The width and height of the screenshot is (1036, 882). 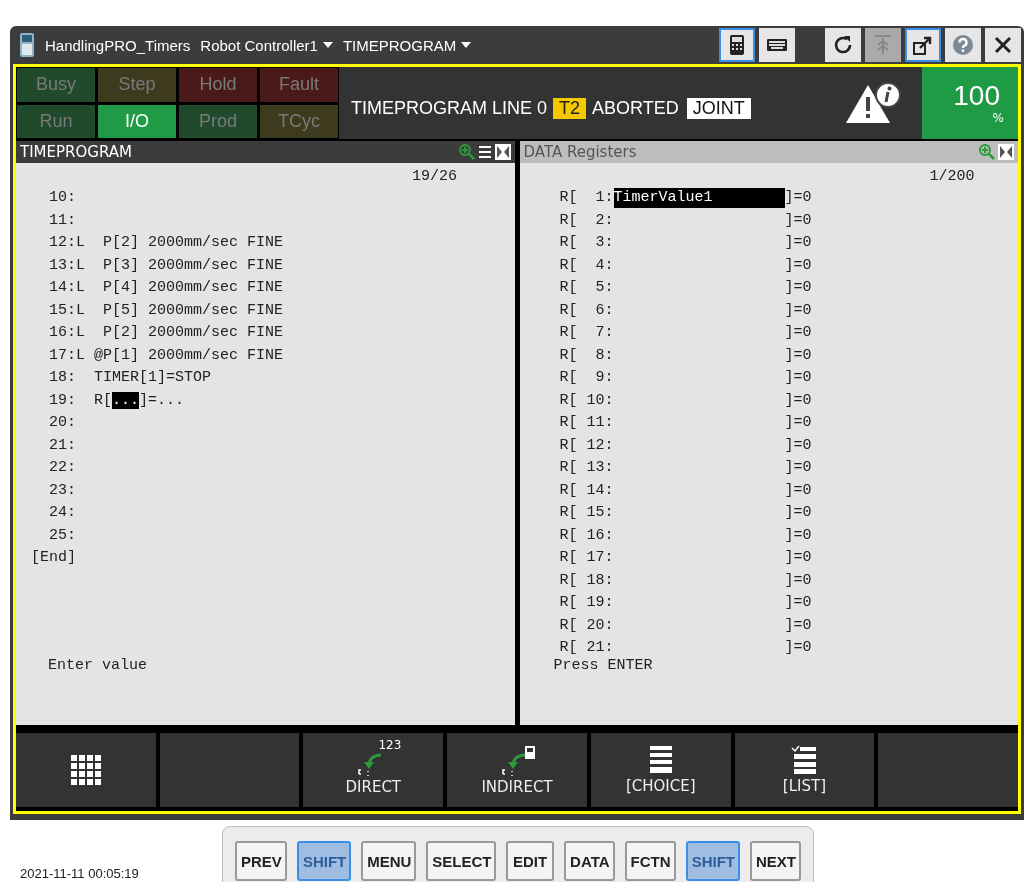 What do you see at coordinates (373, 770) in the screenshot?
I see `function-key: 123 DIRECT` at bounding box center [373, 770].